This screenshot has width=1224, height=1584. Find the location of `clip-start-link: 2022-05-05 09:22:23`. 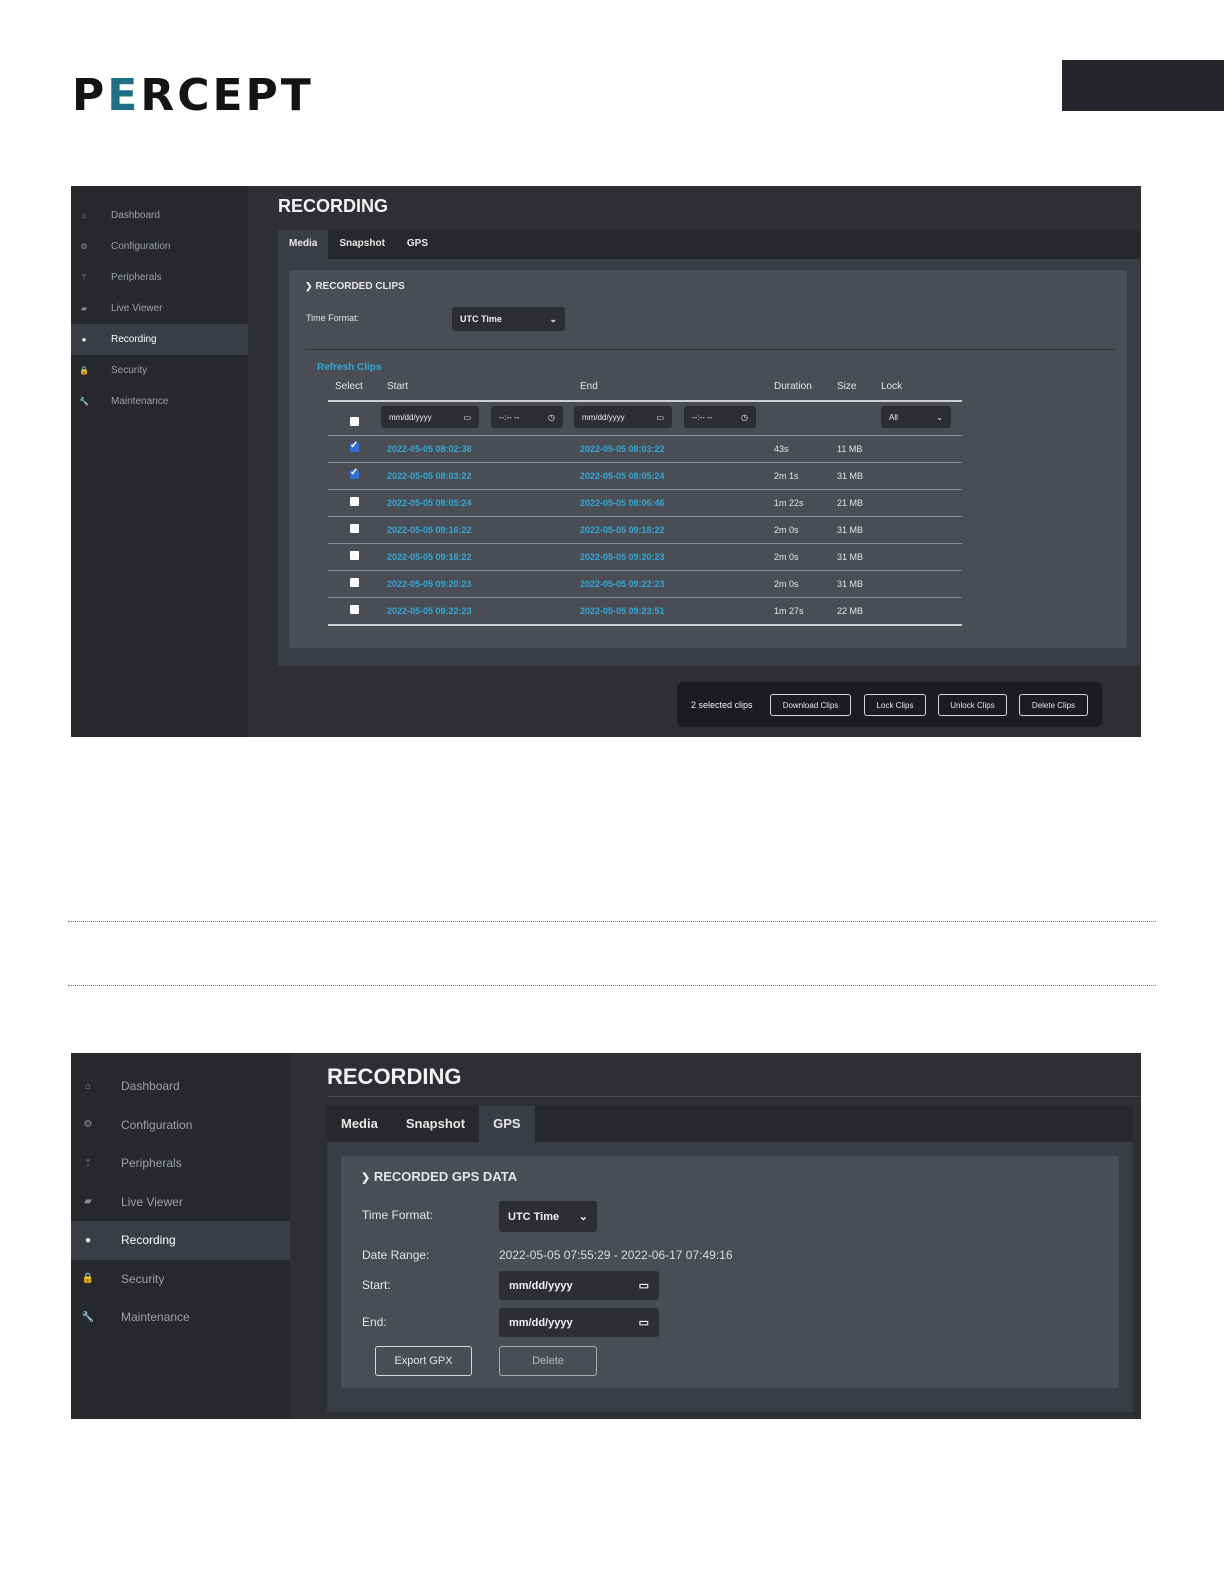

clip-start-link: 2022-05-05 09:22:23 is located at coordinates (429, 611).